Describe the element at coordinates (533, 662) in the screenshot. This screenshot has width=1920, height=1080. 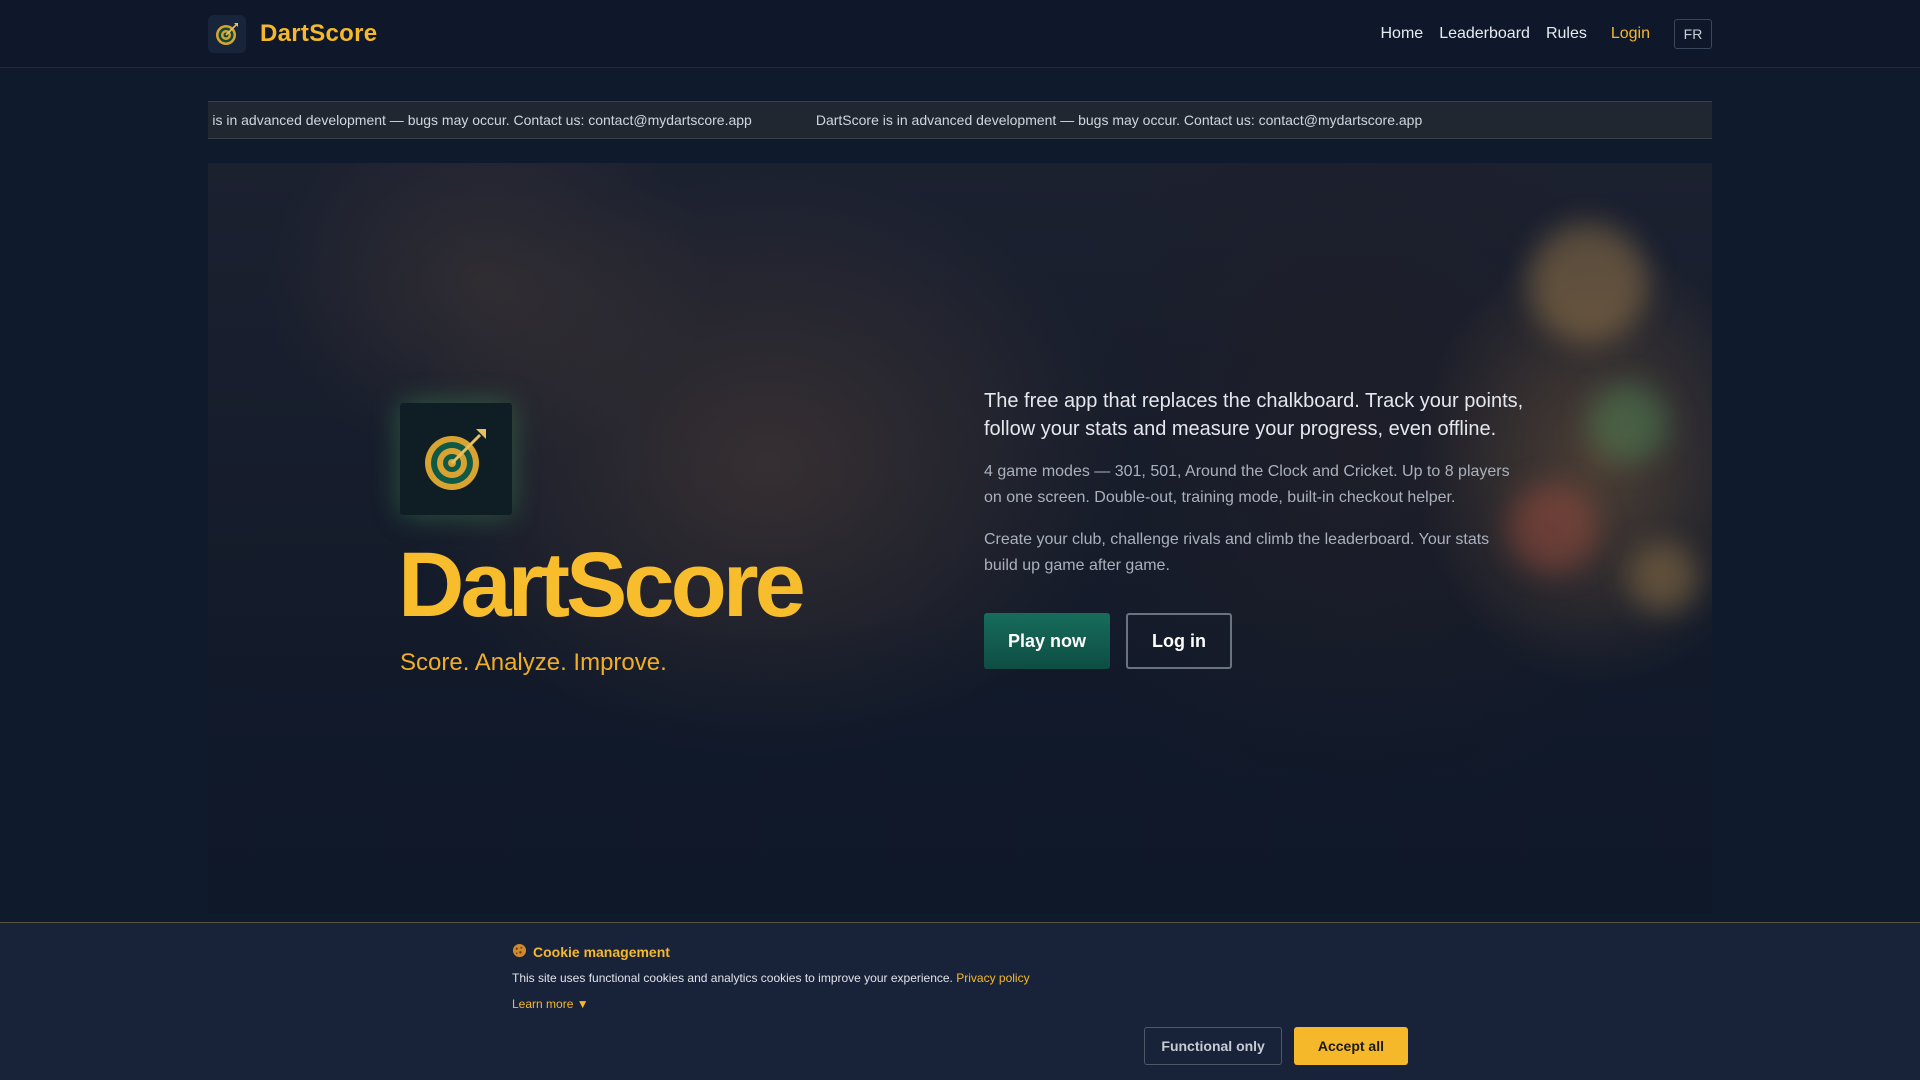
I see `hero-tagline: Score. Analyze. Improve.` at that location.